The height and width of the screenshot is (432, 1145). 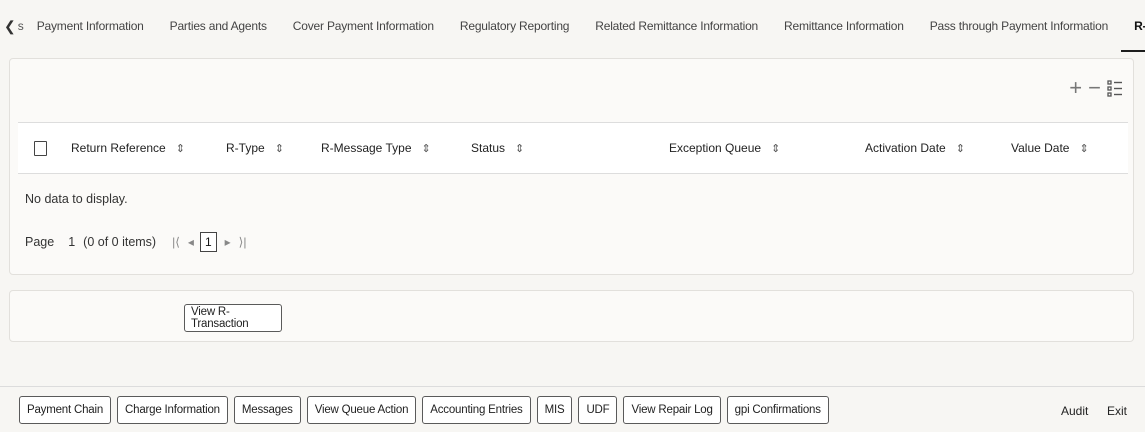 I want to click on charge-information-button: Charge Information, so click(x=172, y=410).